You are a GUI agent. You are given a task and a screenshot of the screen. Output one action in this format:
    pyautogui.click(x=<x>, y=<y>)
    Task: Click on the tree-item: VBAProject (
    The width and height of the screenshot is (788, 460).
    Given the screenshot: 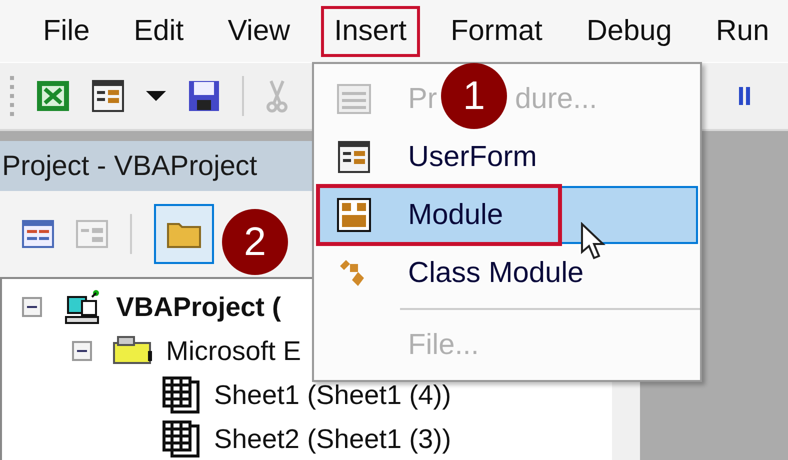 What is the action you would take?
    pyautogui.click(x=199, y=307)
    